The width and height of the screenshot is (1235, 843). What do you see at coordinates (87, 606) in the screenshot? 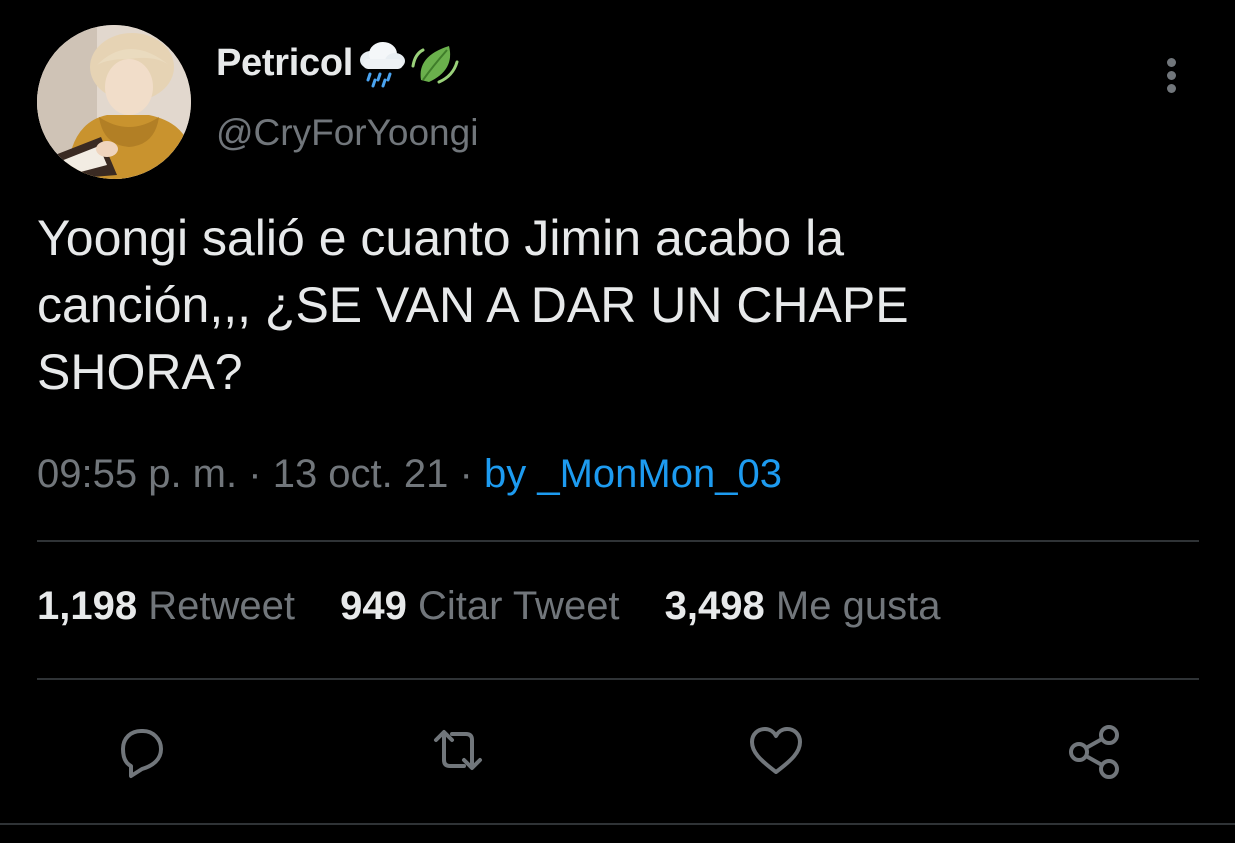
I see `retweet-count: 1,198` at bounding box center [87, 606].